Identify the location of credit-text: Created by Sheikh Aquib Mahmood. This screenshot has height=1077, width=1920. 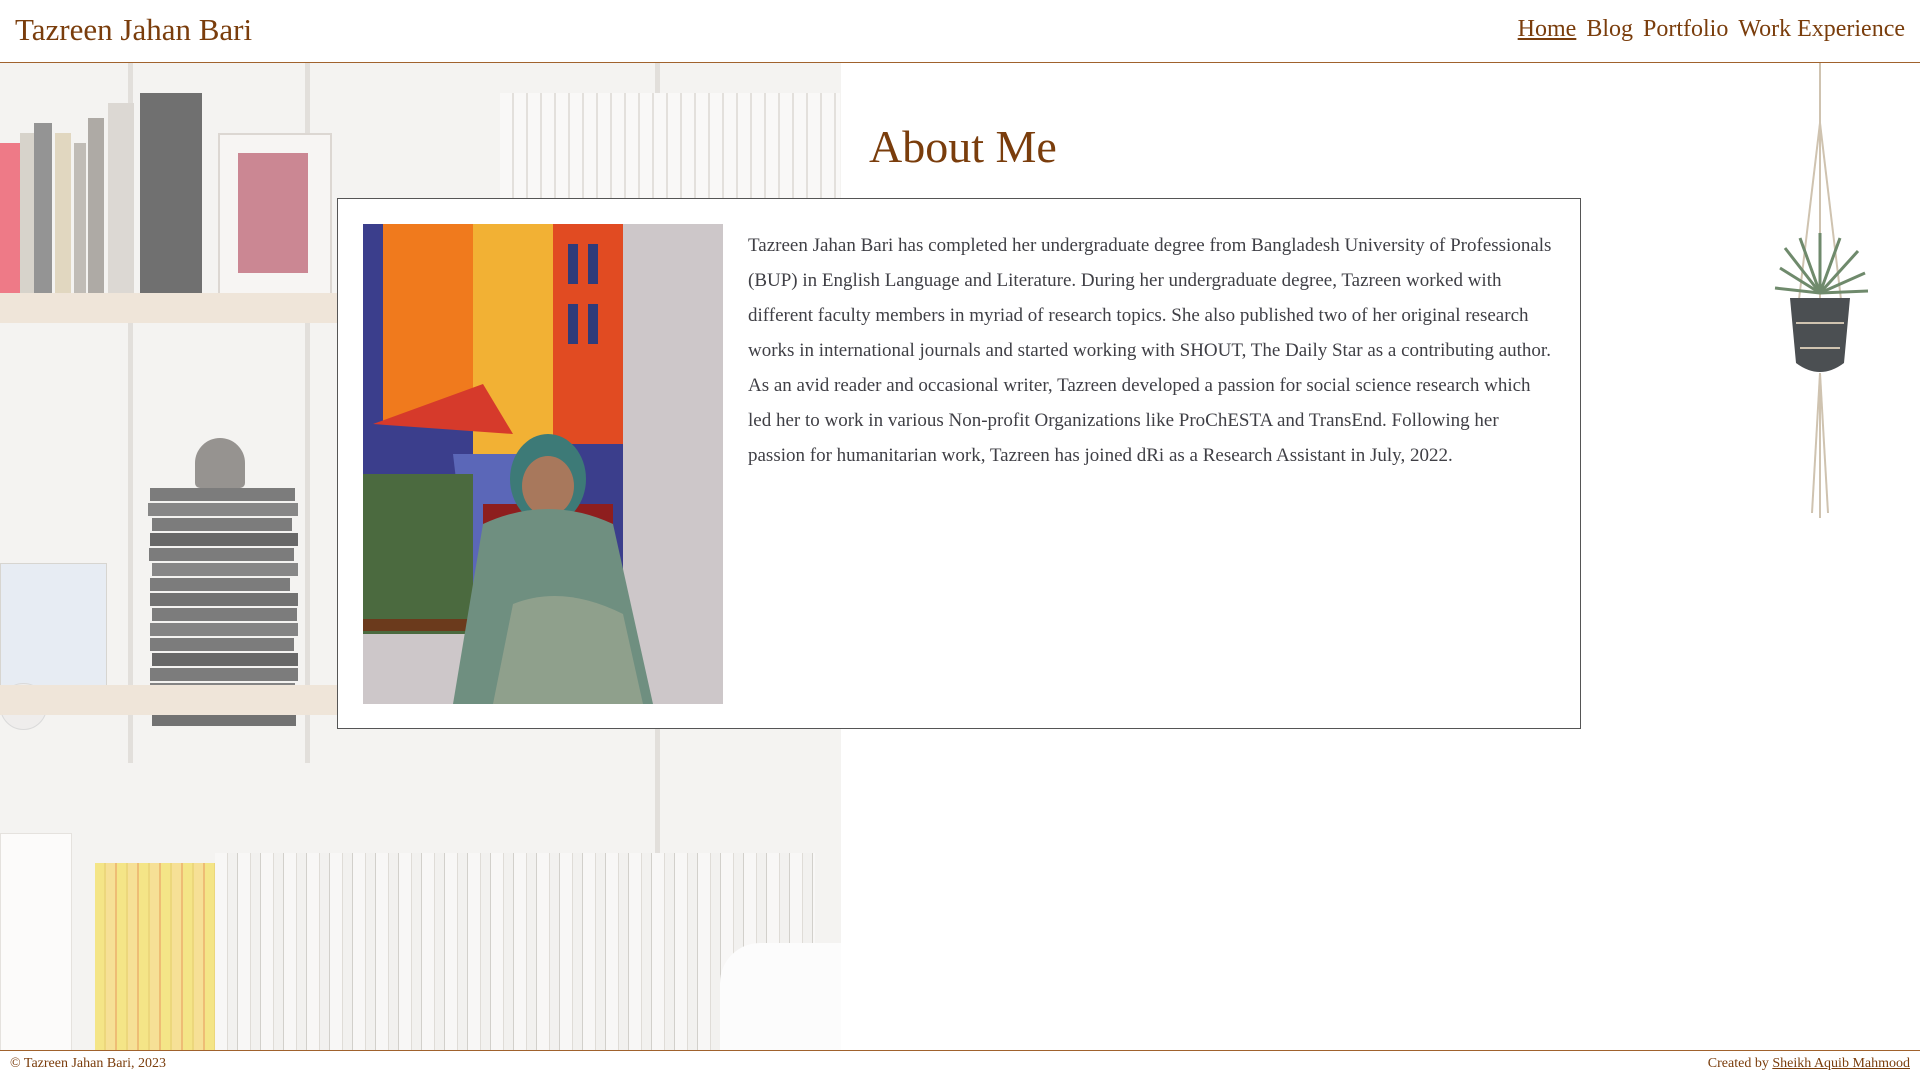
(1809, 1064).